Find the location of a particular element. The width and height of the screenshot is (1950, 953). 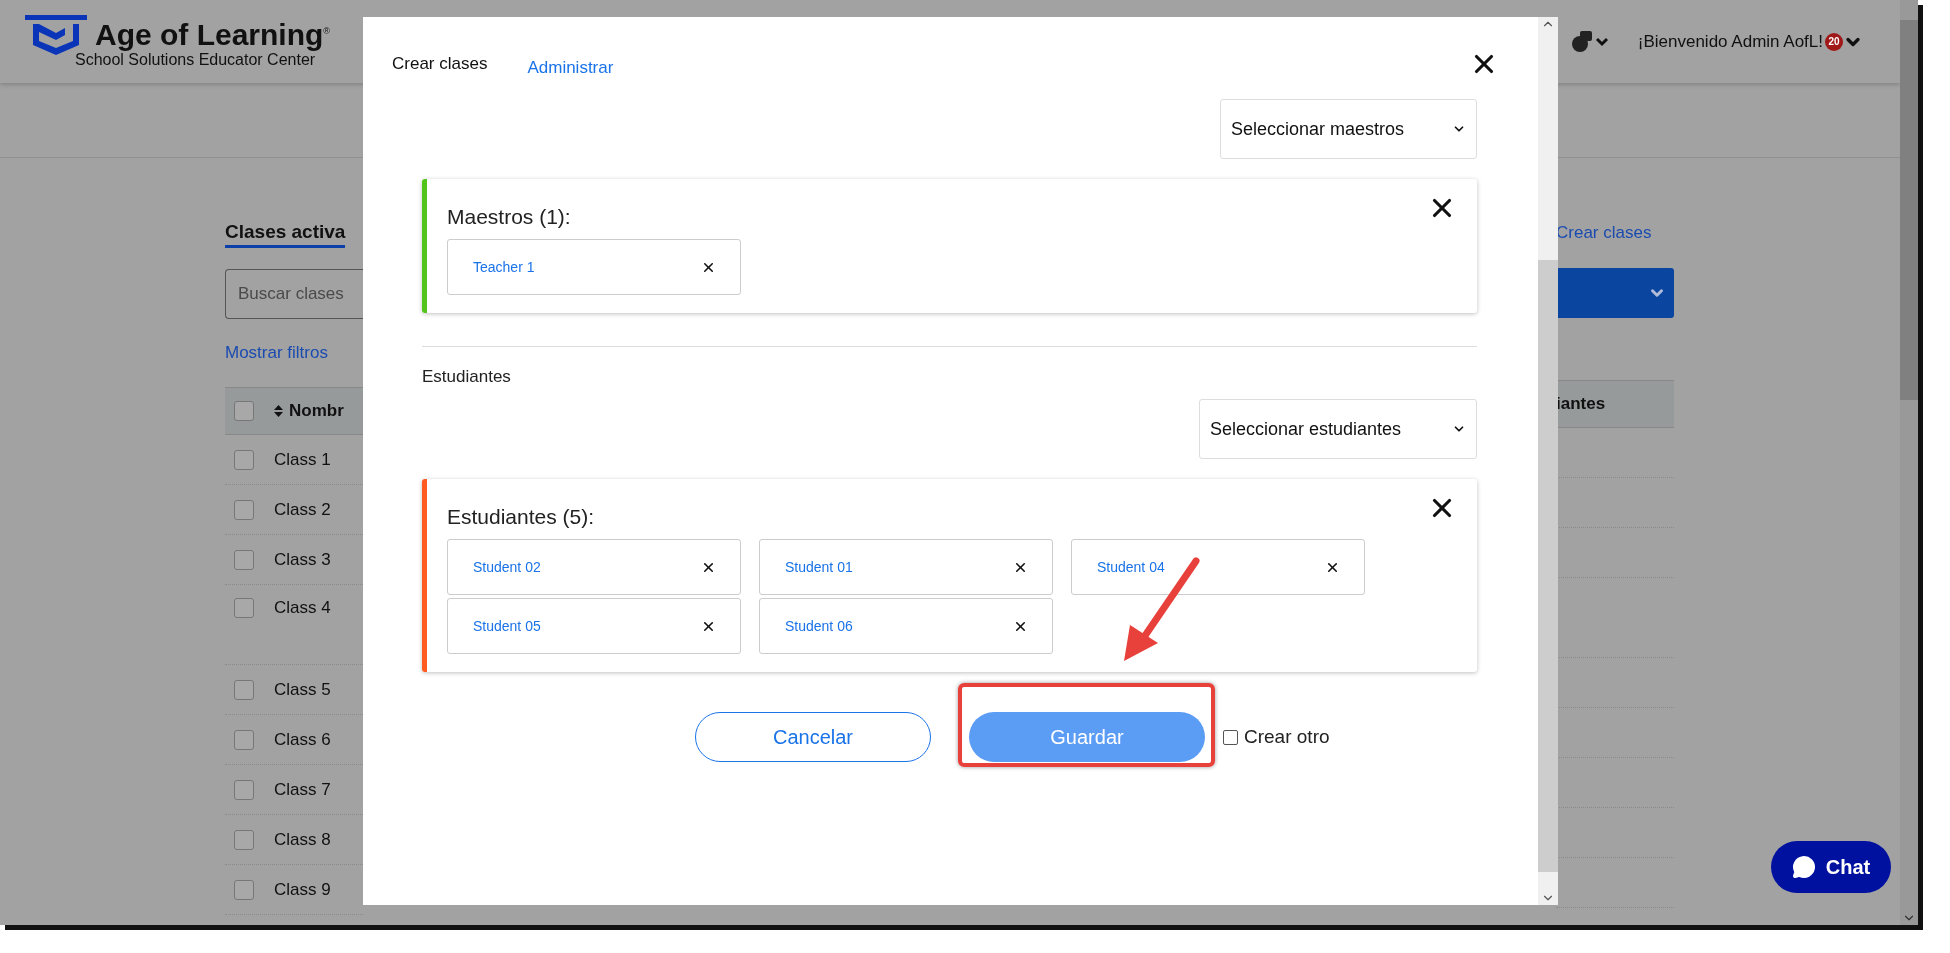

page-title: Clases activa is located at coordinates (285, 234).